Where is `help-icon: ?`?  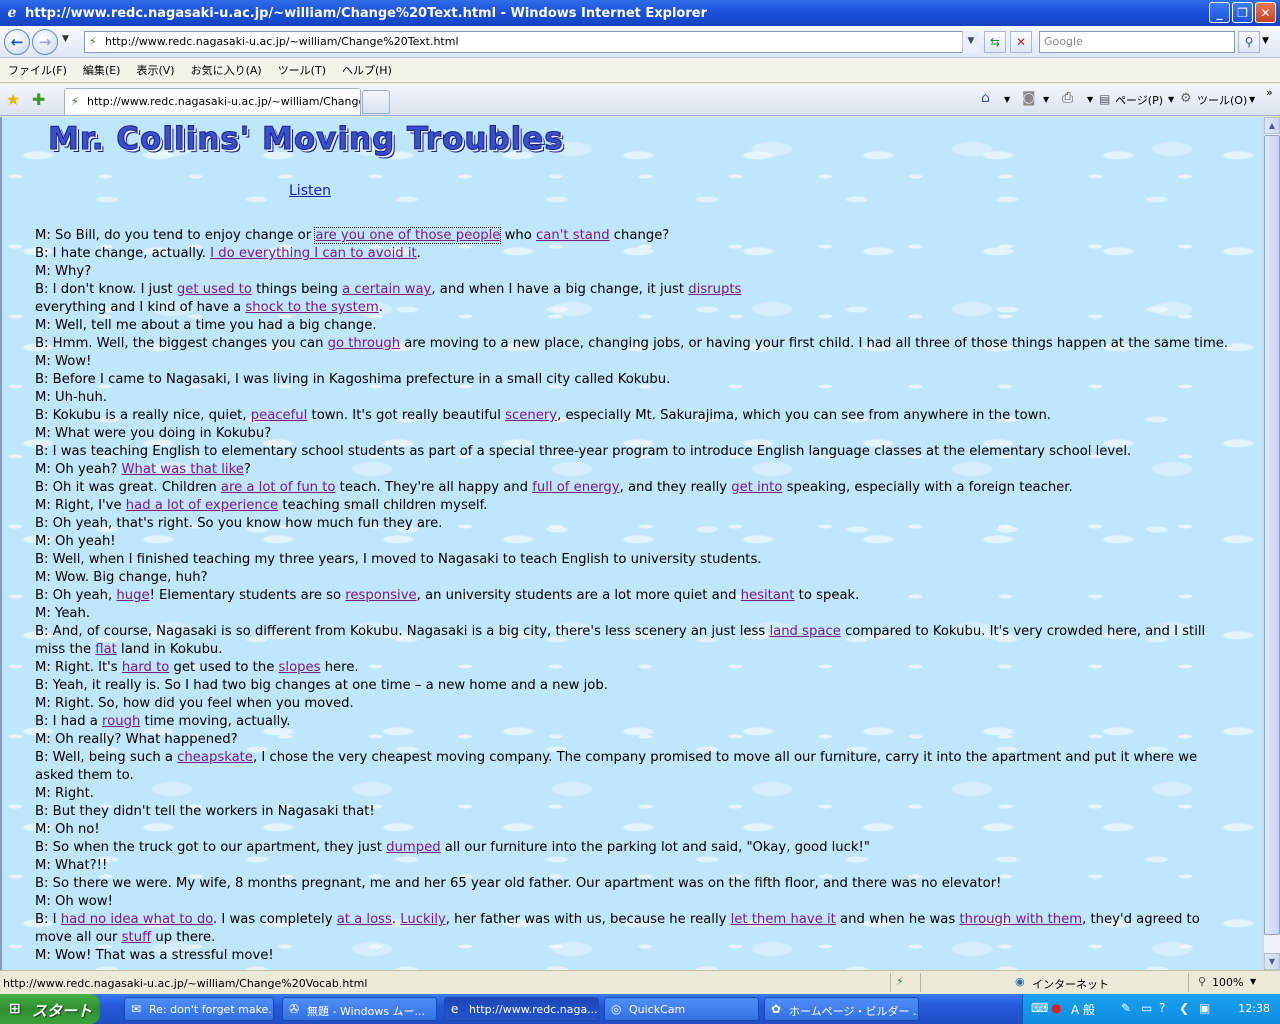 help-icon: ? is located at coordinates (1162, 1008).